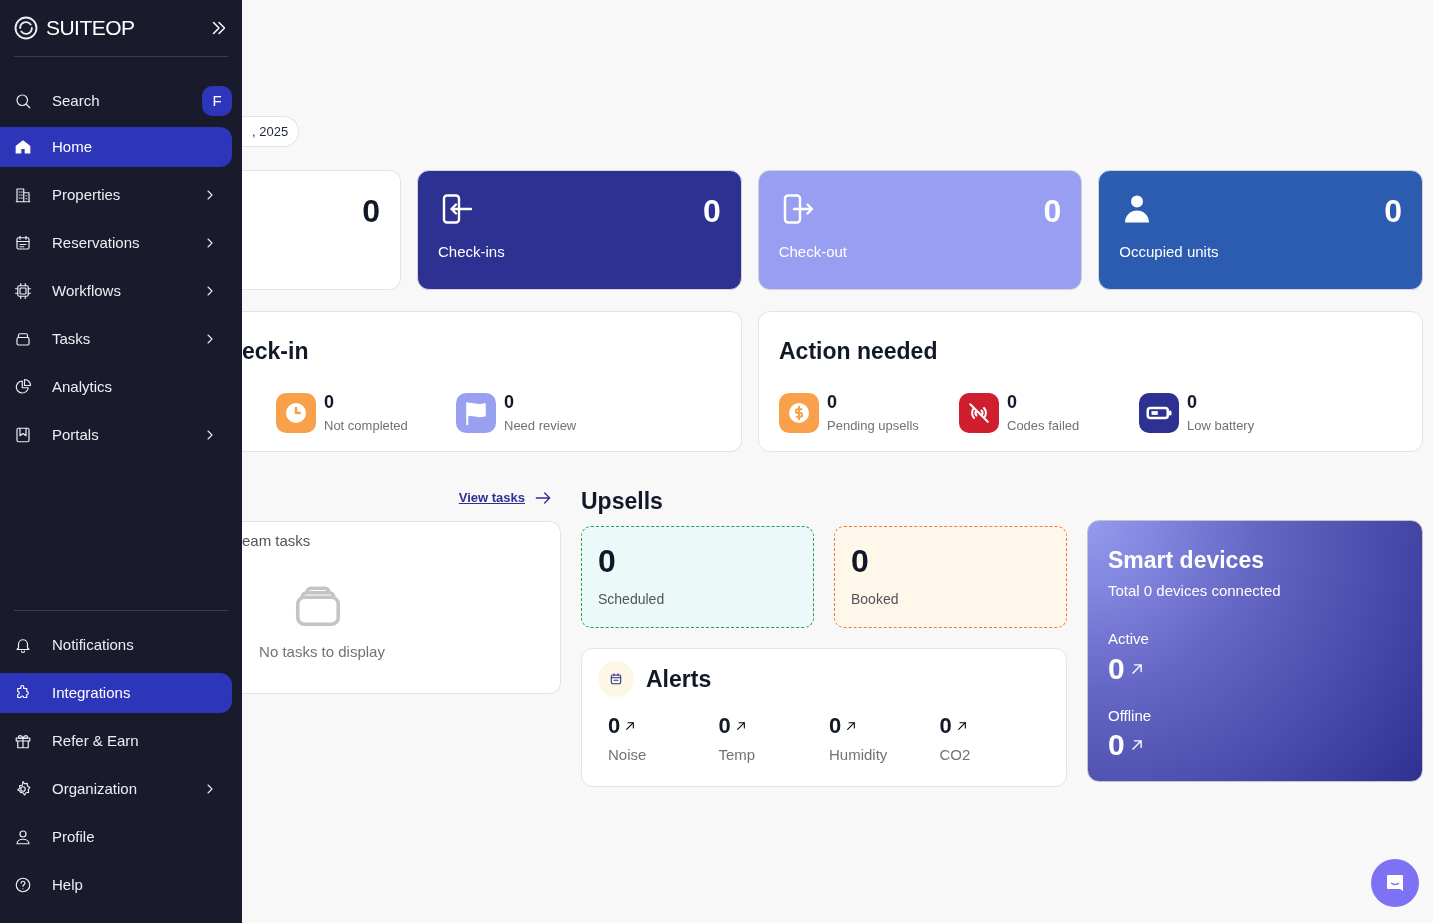 Image resolution: width=1433 pixels, height=923 pixels. Describe the element at coordinates (23, 101) in the screenshot. I see `search-icon` at that location.